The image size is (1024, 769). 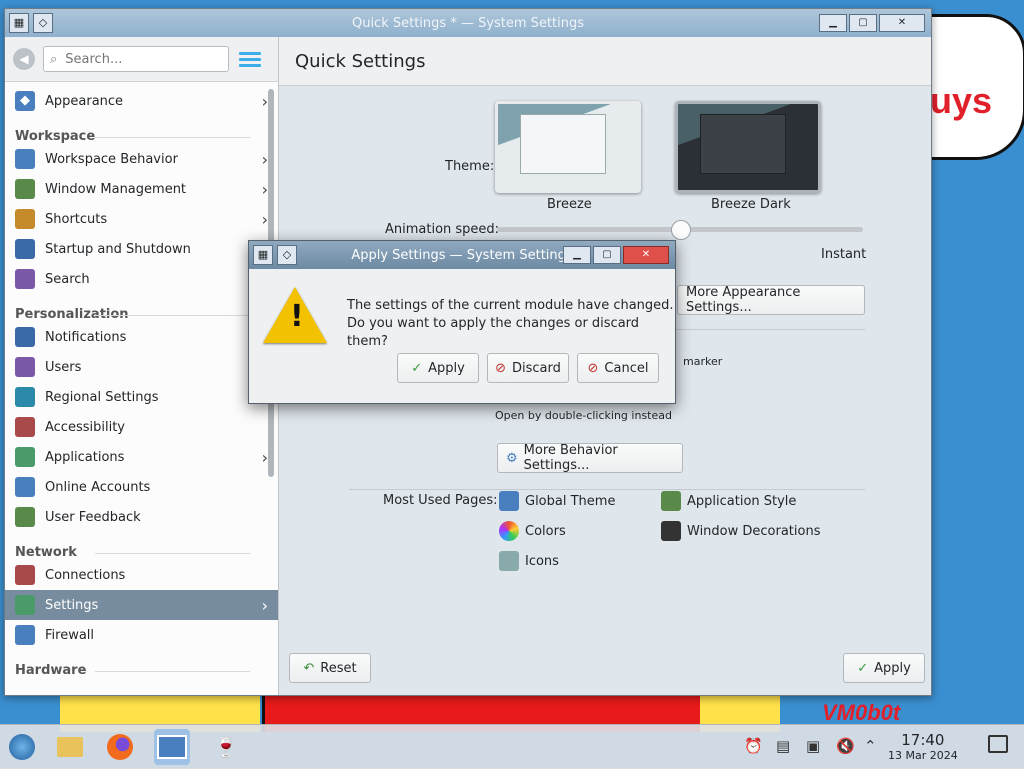 What do you see at coordinates (141, 101) in the screenshot?
I see `sidebar-item-appearance: ◆ Appearance ›` at bounding box center [141, 101].